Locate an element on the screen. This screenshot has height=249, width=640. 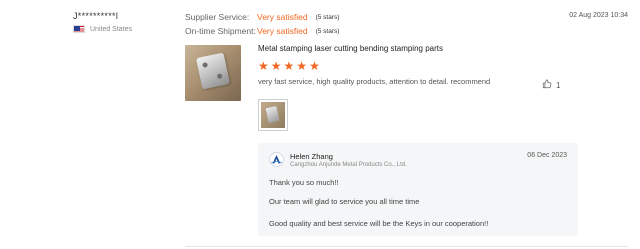
supplier-name: Helen Zhang is located at coordinates (311, 156).